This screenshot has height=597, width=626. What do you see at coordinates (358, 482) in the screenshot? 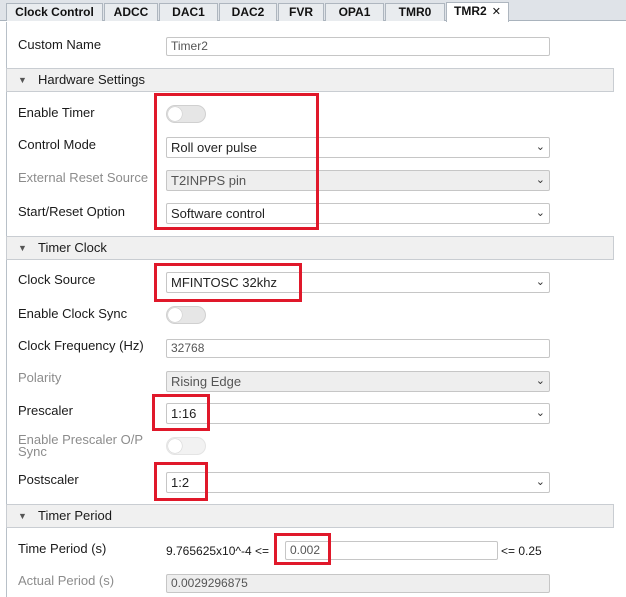
I see `postscaler-select: 1:2 ⌄` at bounding box center [358, 482].